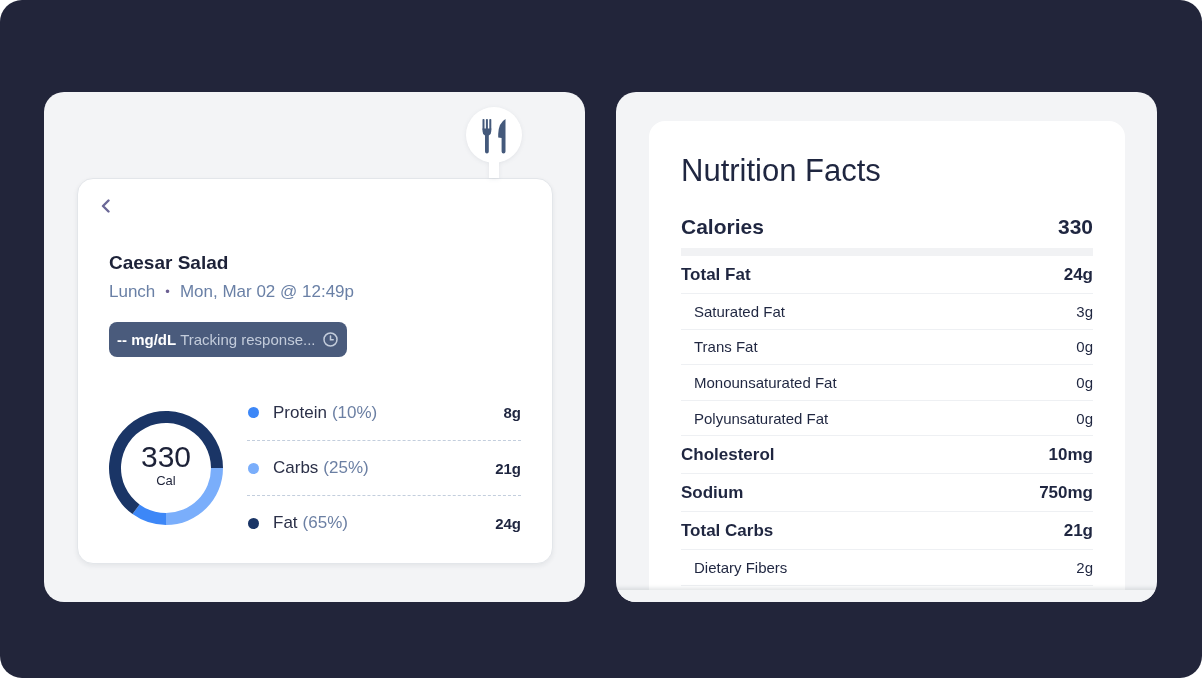 This screenshot has width=1202, height=678. Describe the element at coordinates (169, 263) in the screenshot. I see `meal-title: Caesar Salad` at that location.